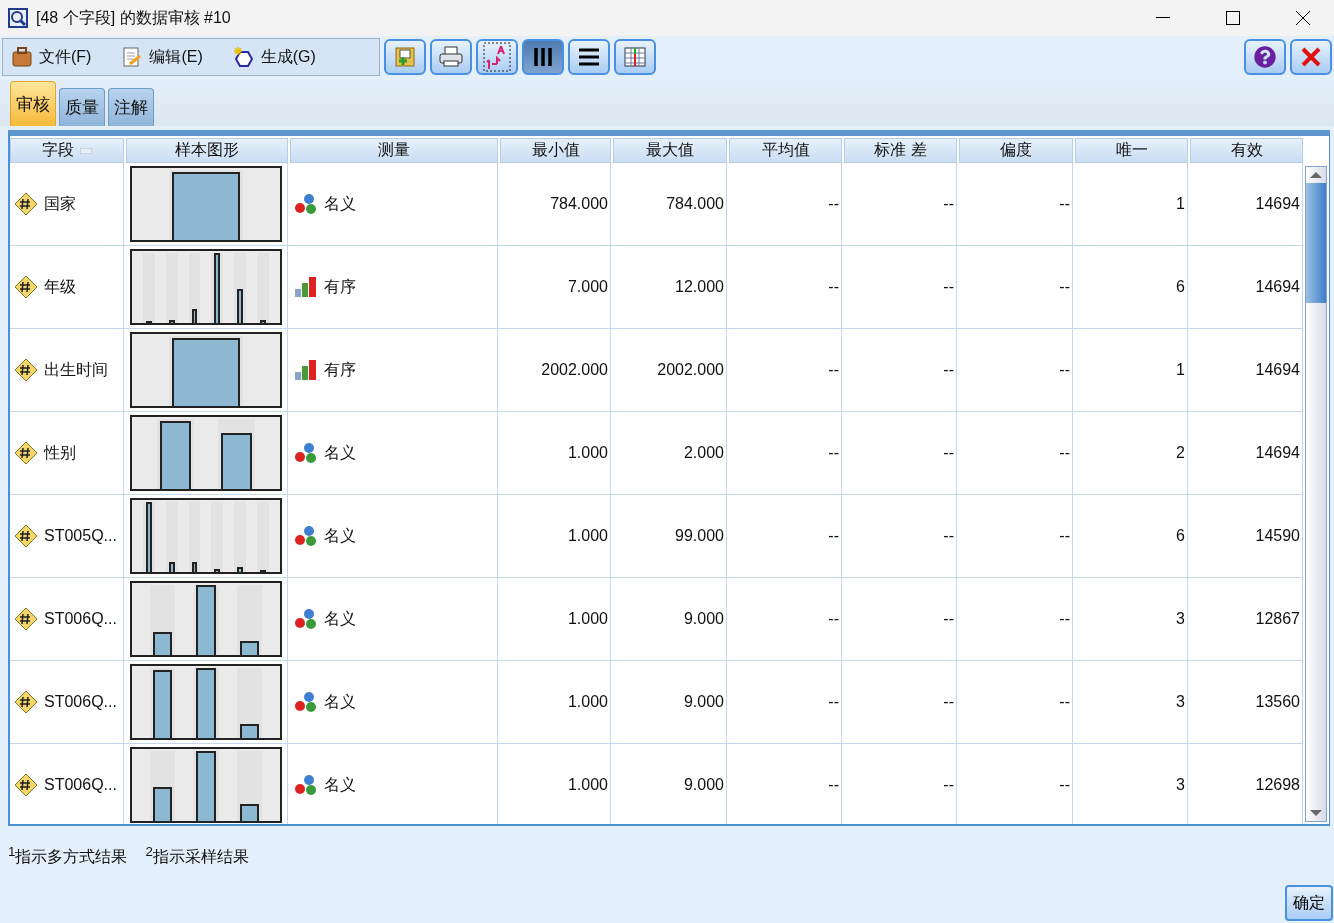  I want to click on column-header: 样本图形, so click(207, 150).